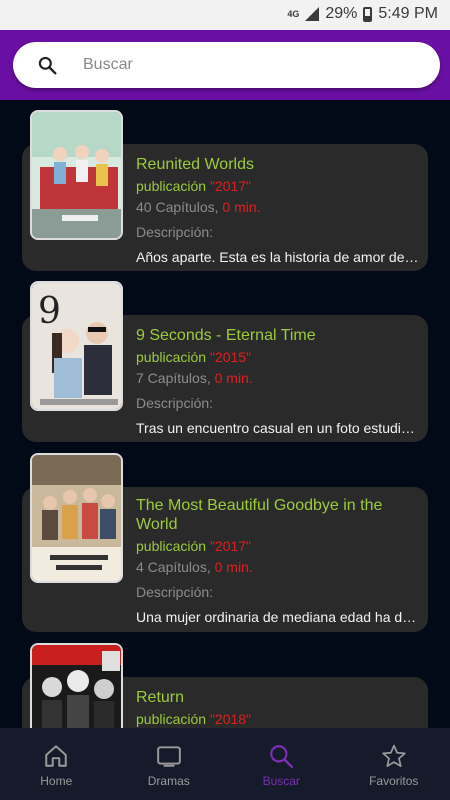 This screenshot has width=450, height=800. Describe the element at coordinates (253, 65) in the screenshot. I see `search-input` at that location.